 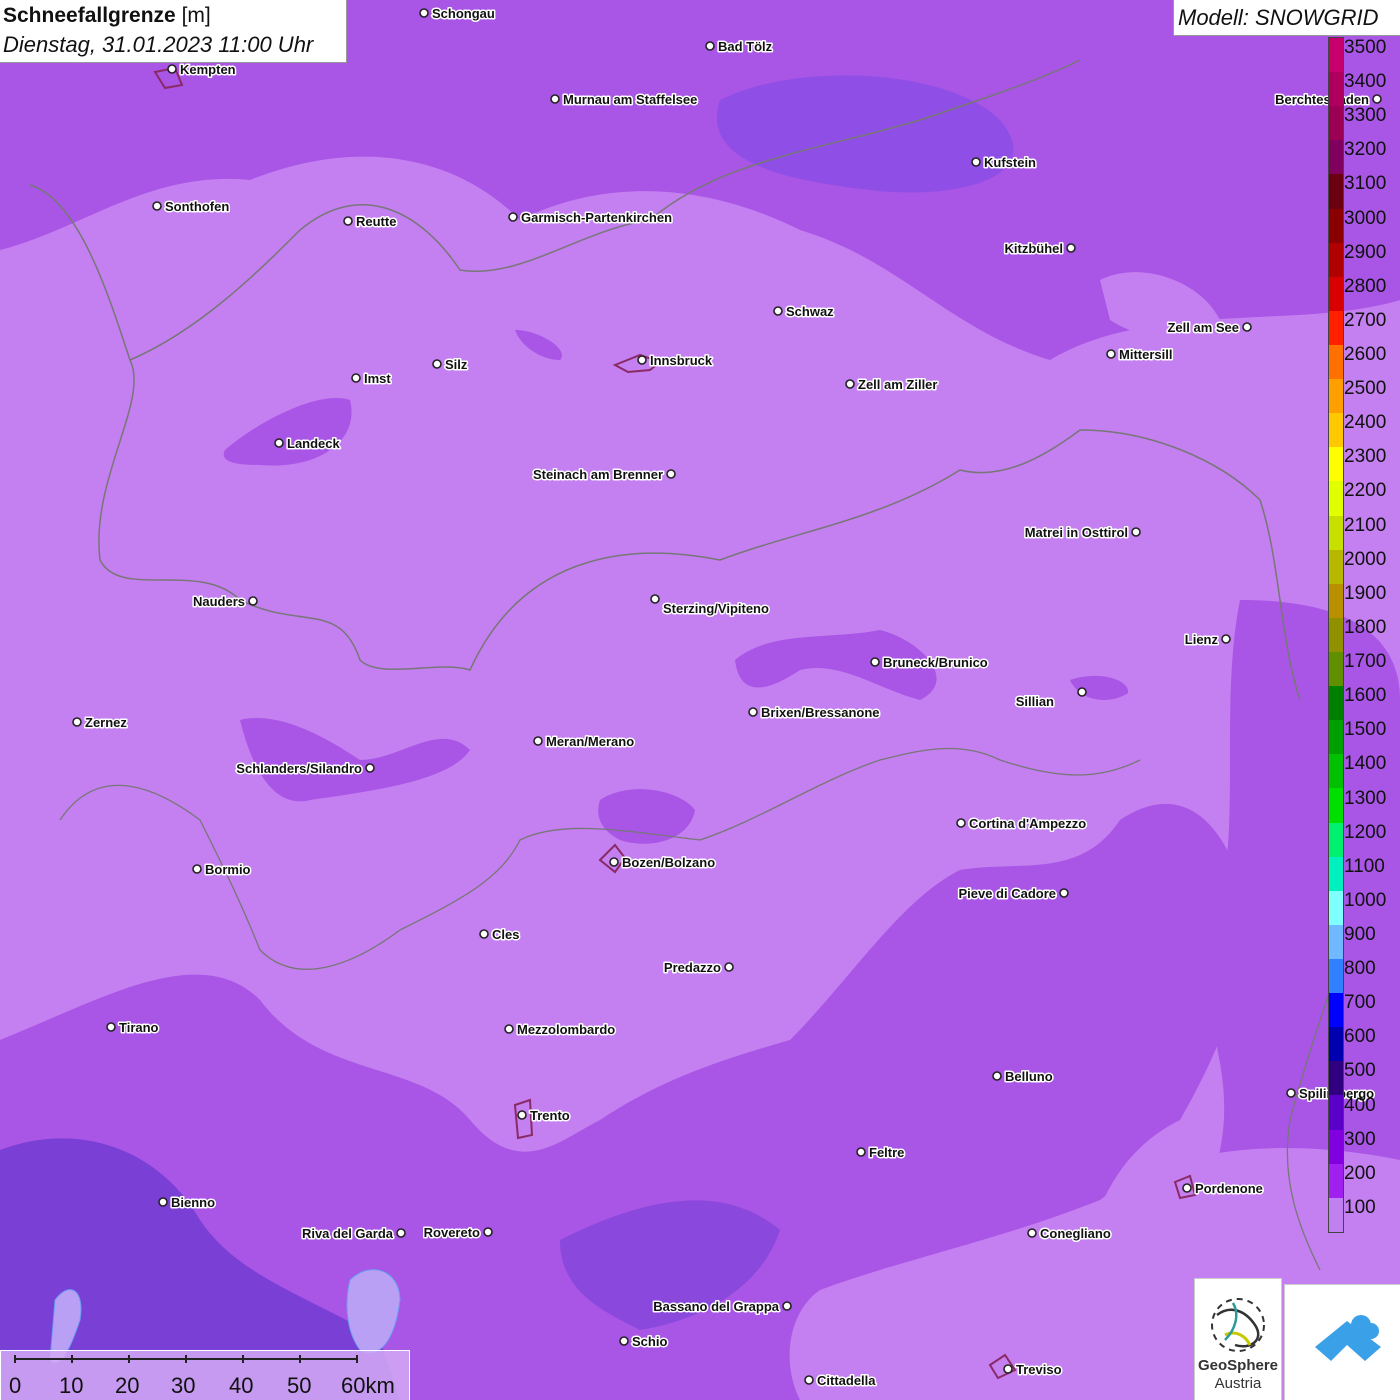 What do you see at coordinates (1365, 82) in the screenshot?
I see `legend-tick-label: 3400` at bounding box center [1365, 82].